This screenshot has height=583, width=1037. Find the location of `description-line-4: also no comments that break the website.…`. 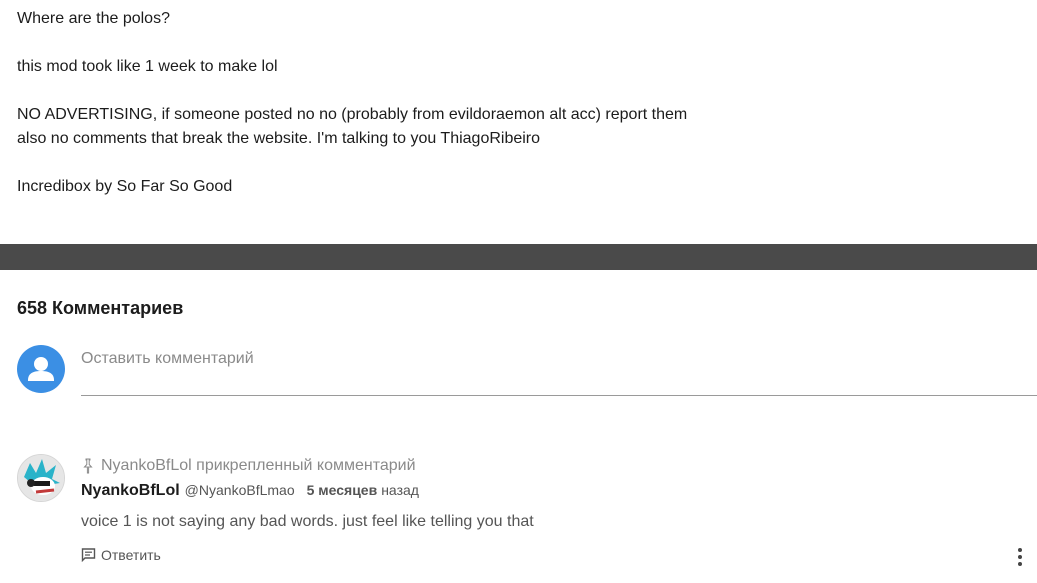

description-line-4: also no comments that break the website.… is located at coordinates (279, 138).